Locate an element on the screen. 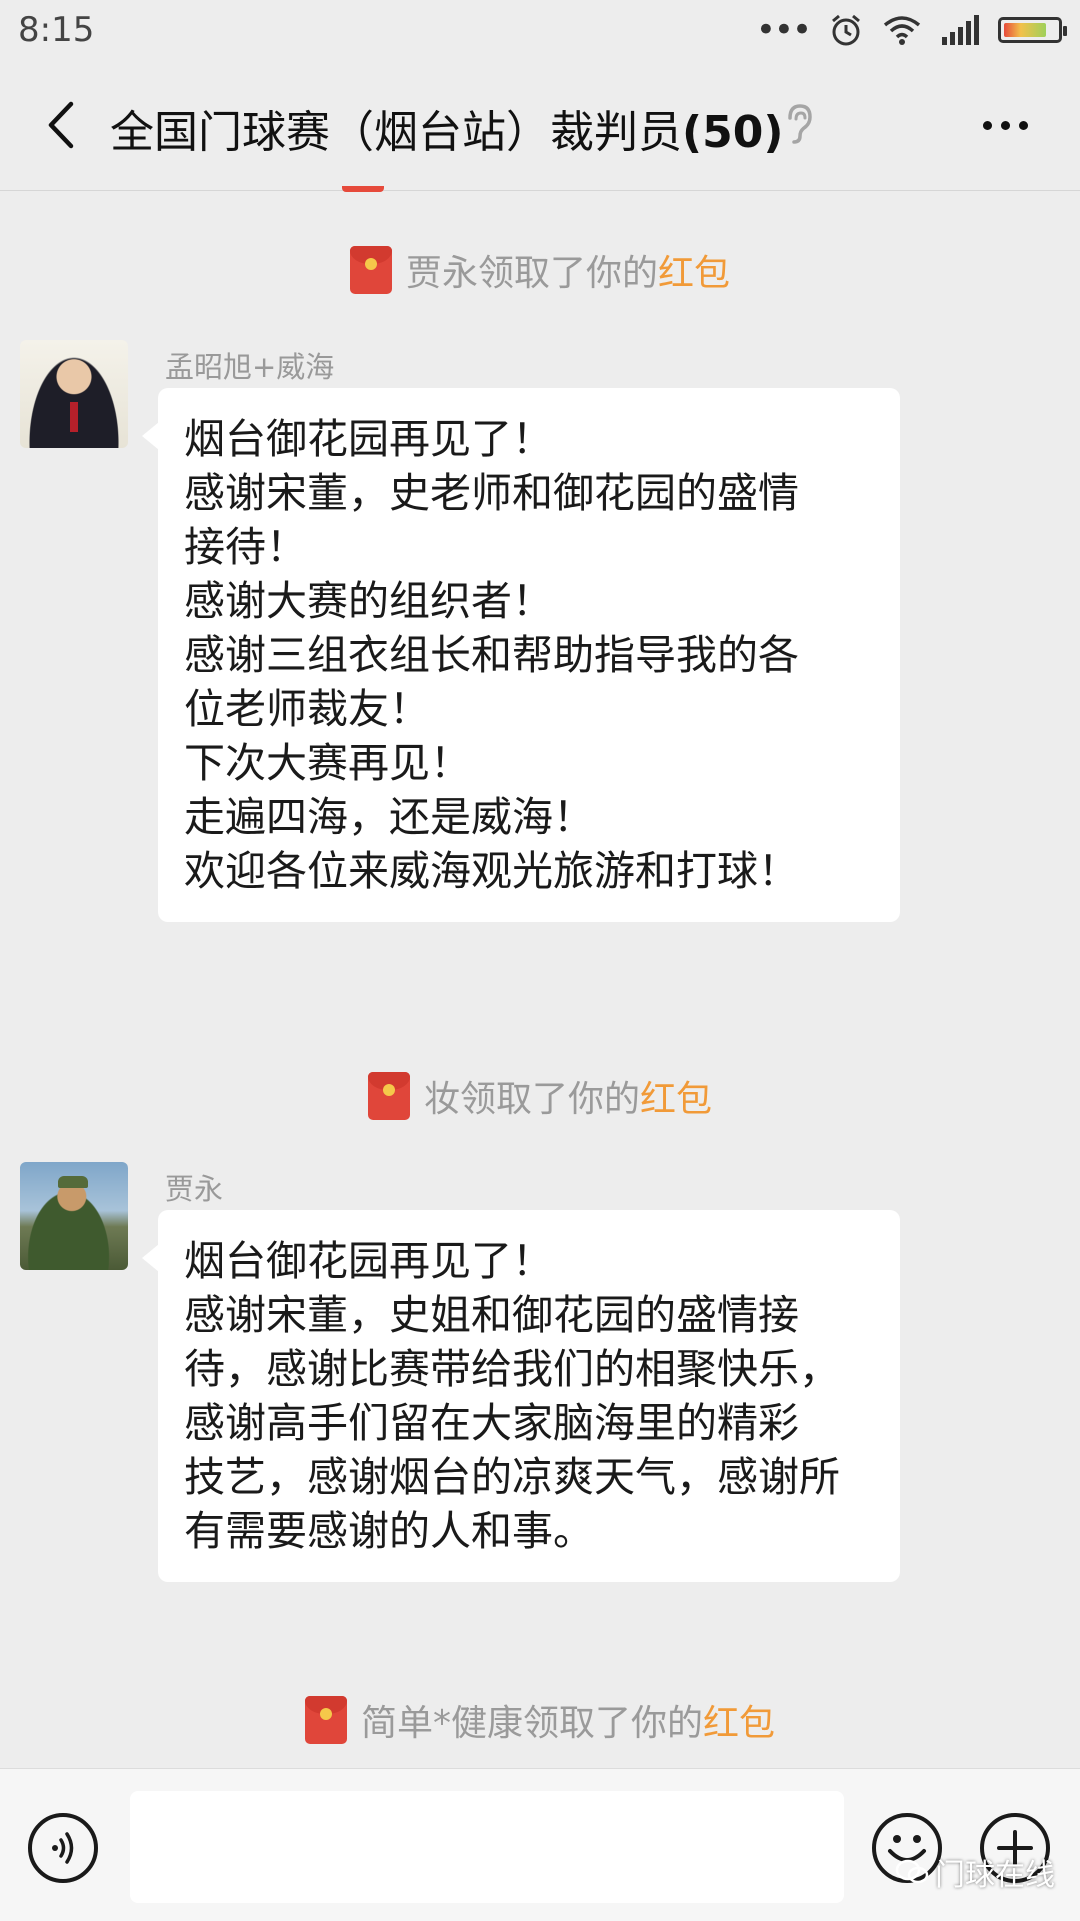 This screenshot has height=1921, width=1080. message-line: 感谢大赛的组织者！ is located at coordinates (368, 601).